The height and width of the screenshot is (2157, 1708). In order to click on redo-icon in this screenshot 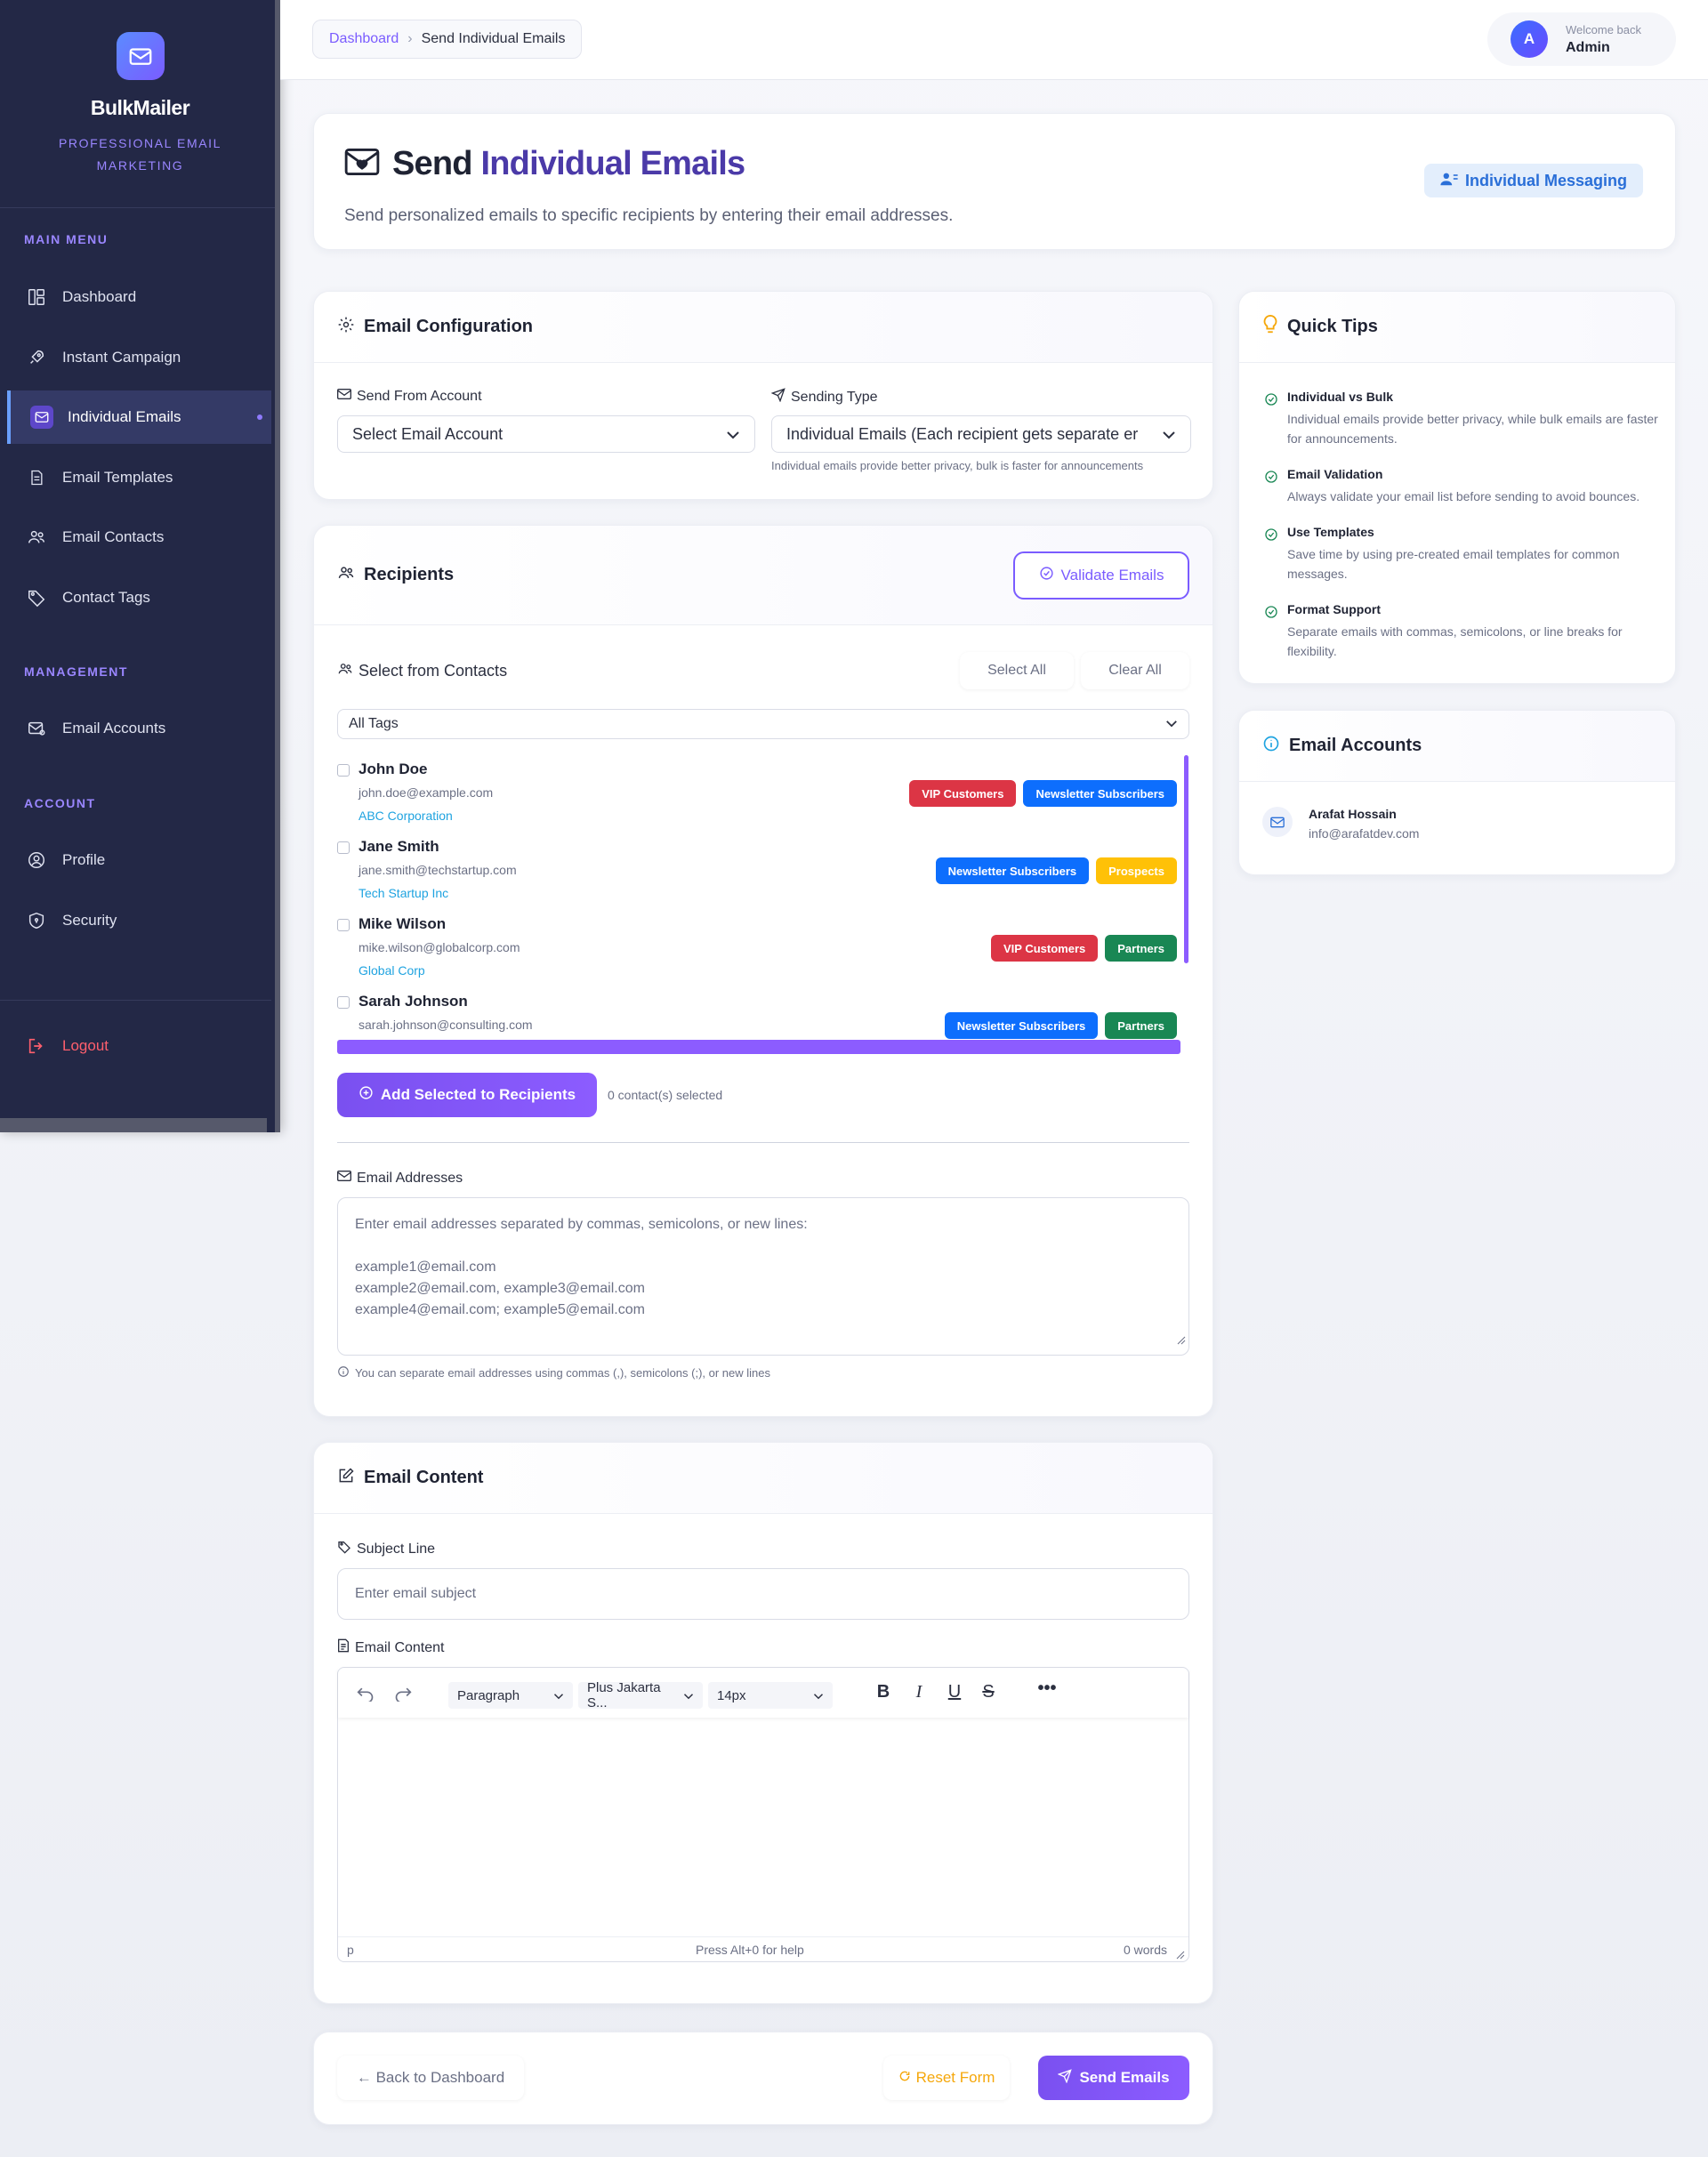, I will do `click(403, 1696)`.